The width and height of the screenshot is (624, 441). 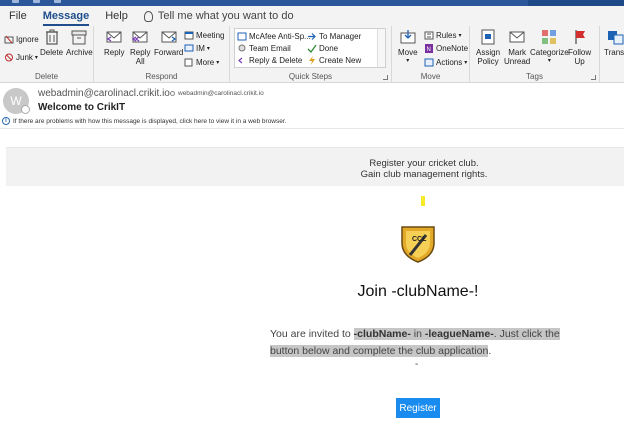 What do you see at coordinates (442, 35) in the screenshot?
I see `rules-button: Rules ▾` at bounding box center [442, 35].